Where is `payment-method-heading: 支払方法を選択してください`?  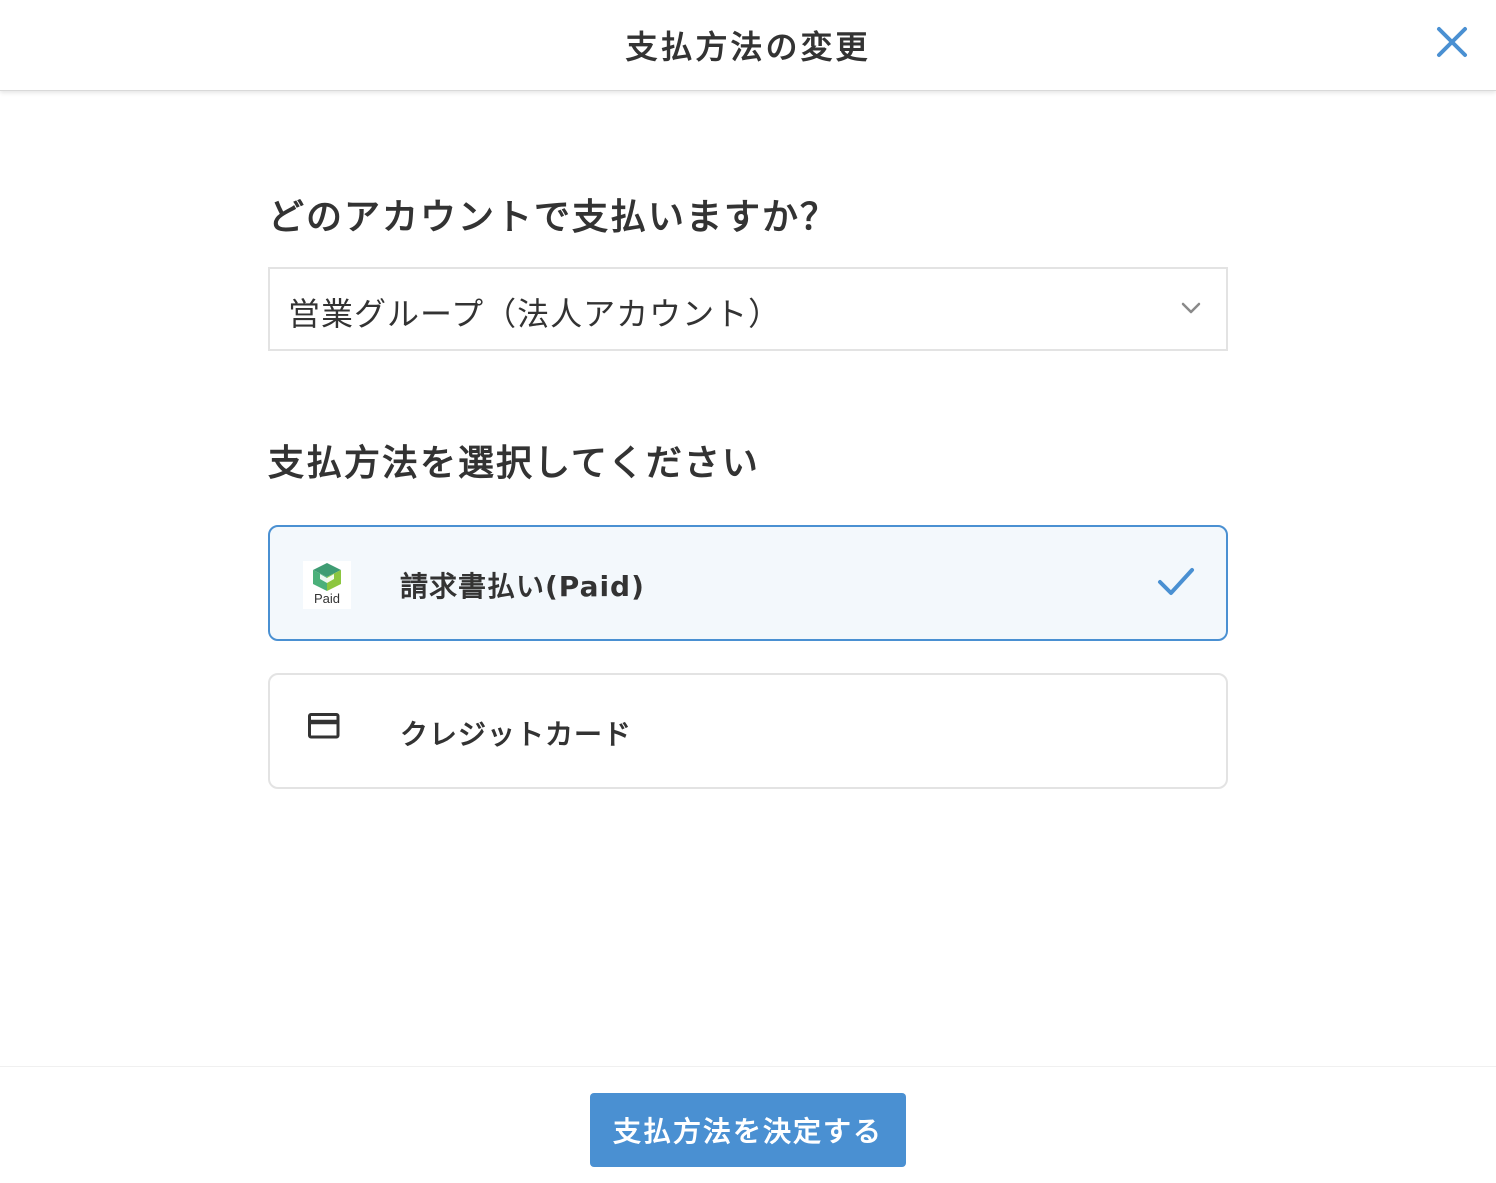 payment-method-heading: 支払方法を選択してください is located at coordinates (514, 463).